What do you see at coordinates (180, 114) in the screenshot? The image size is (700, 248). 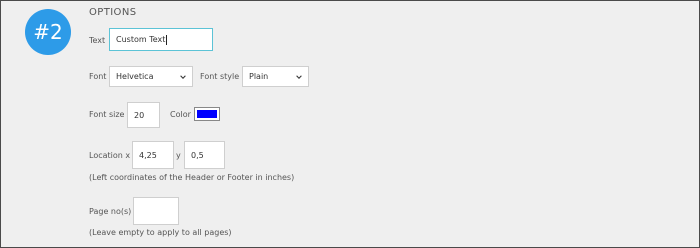 I see `color-label: Color` at bounding box center [180, 114].